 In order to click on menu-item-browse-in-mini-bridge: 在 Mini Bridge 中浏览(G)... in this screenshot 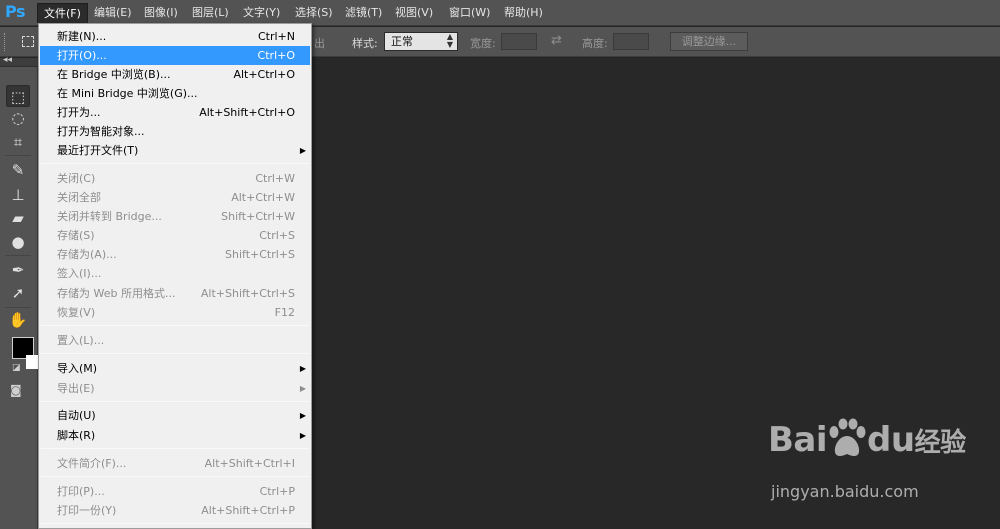, I will do `click(175, 93)`.